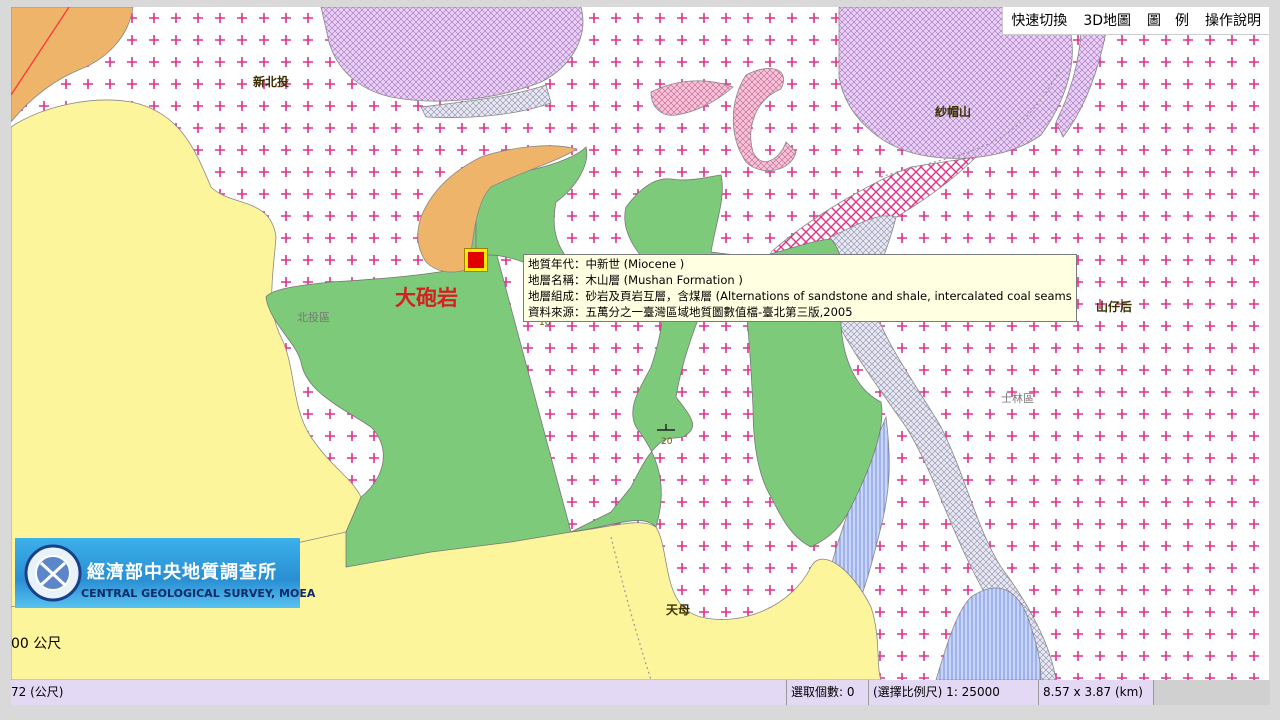 The width and height of the screenshot is (1280, 720). I want to click on map-toolbar: 快速切換 3D地圖 圖 例 操作說明, so click(1135, 21).